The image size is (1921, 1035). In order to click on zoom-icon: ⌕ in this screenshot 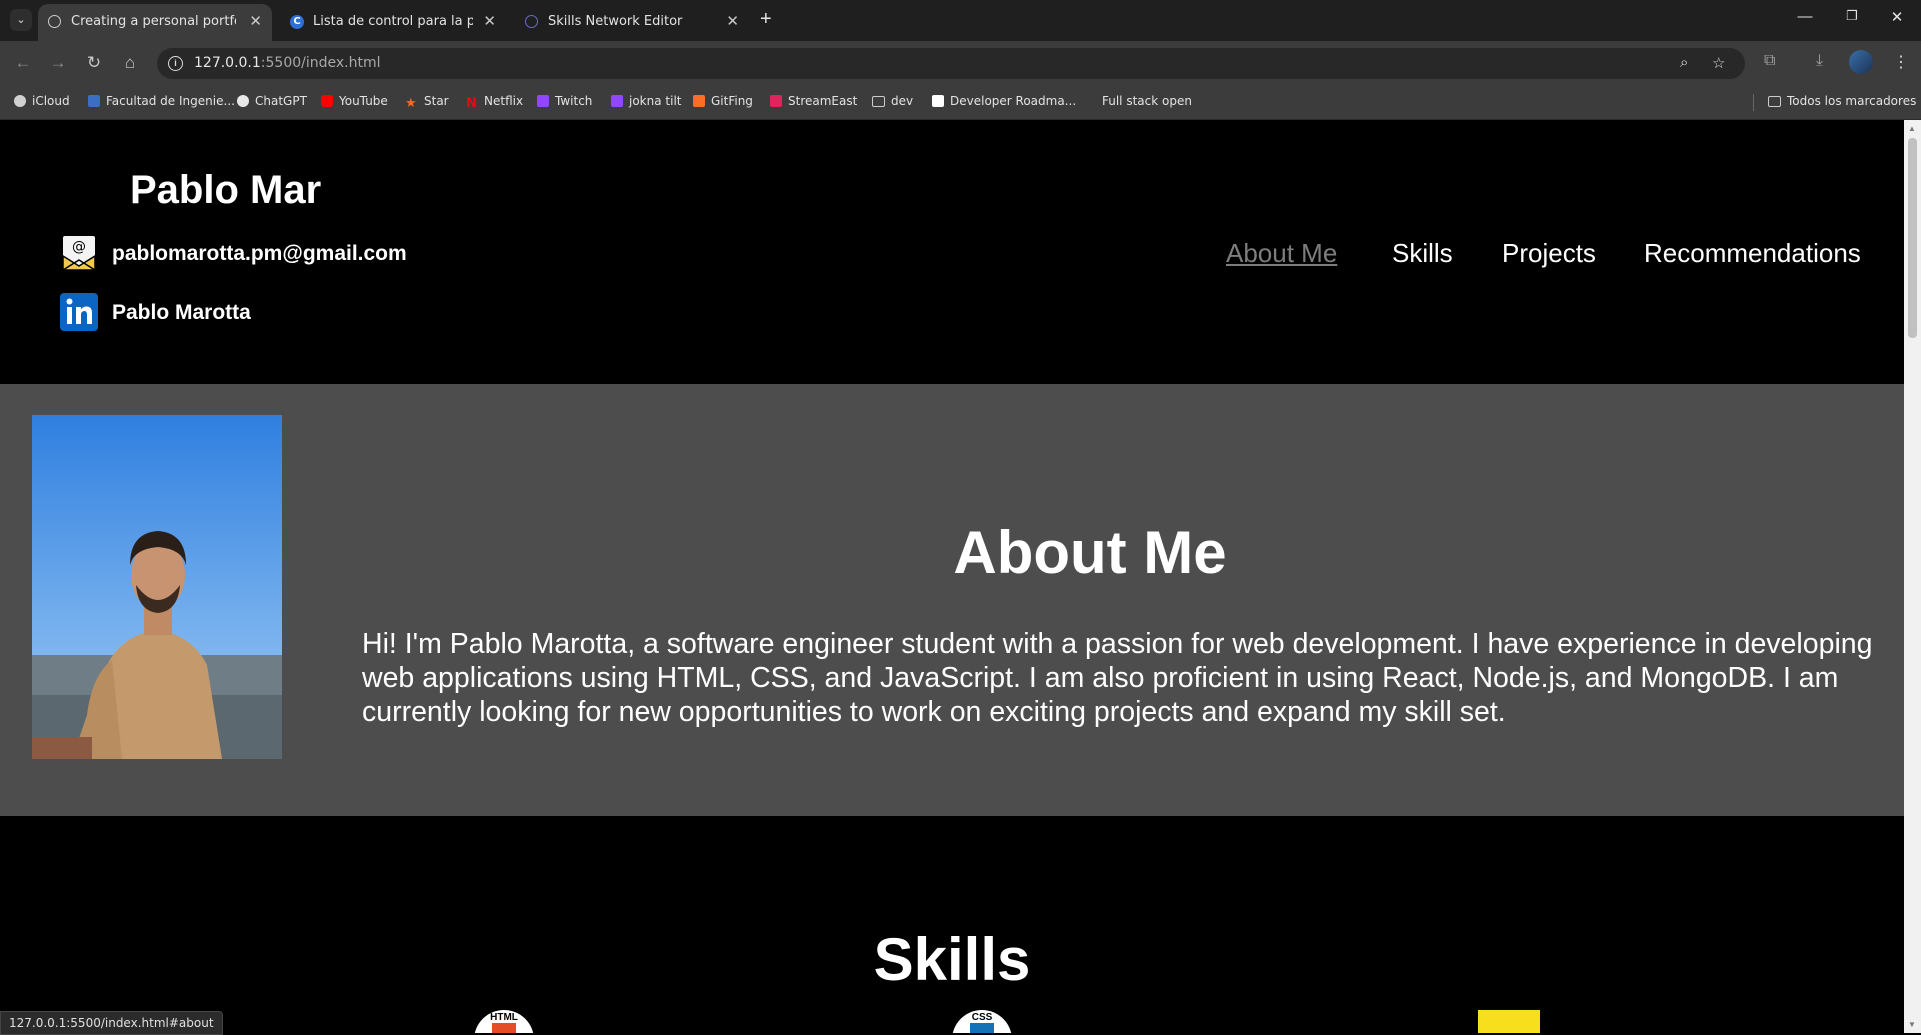, I will do `click(1684, 62)`.